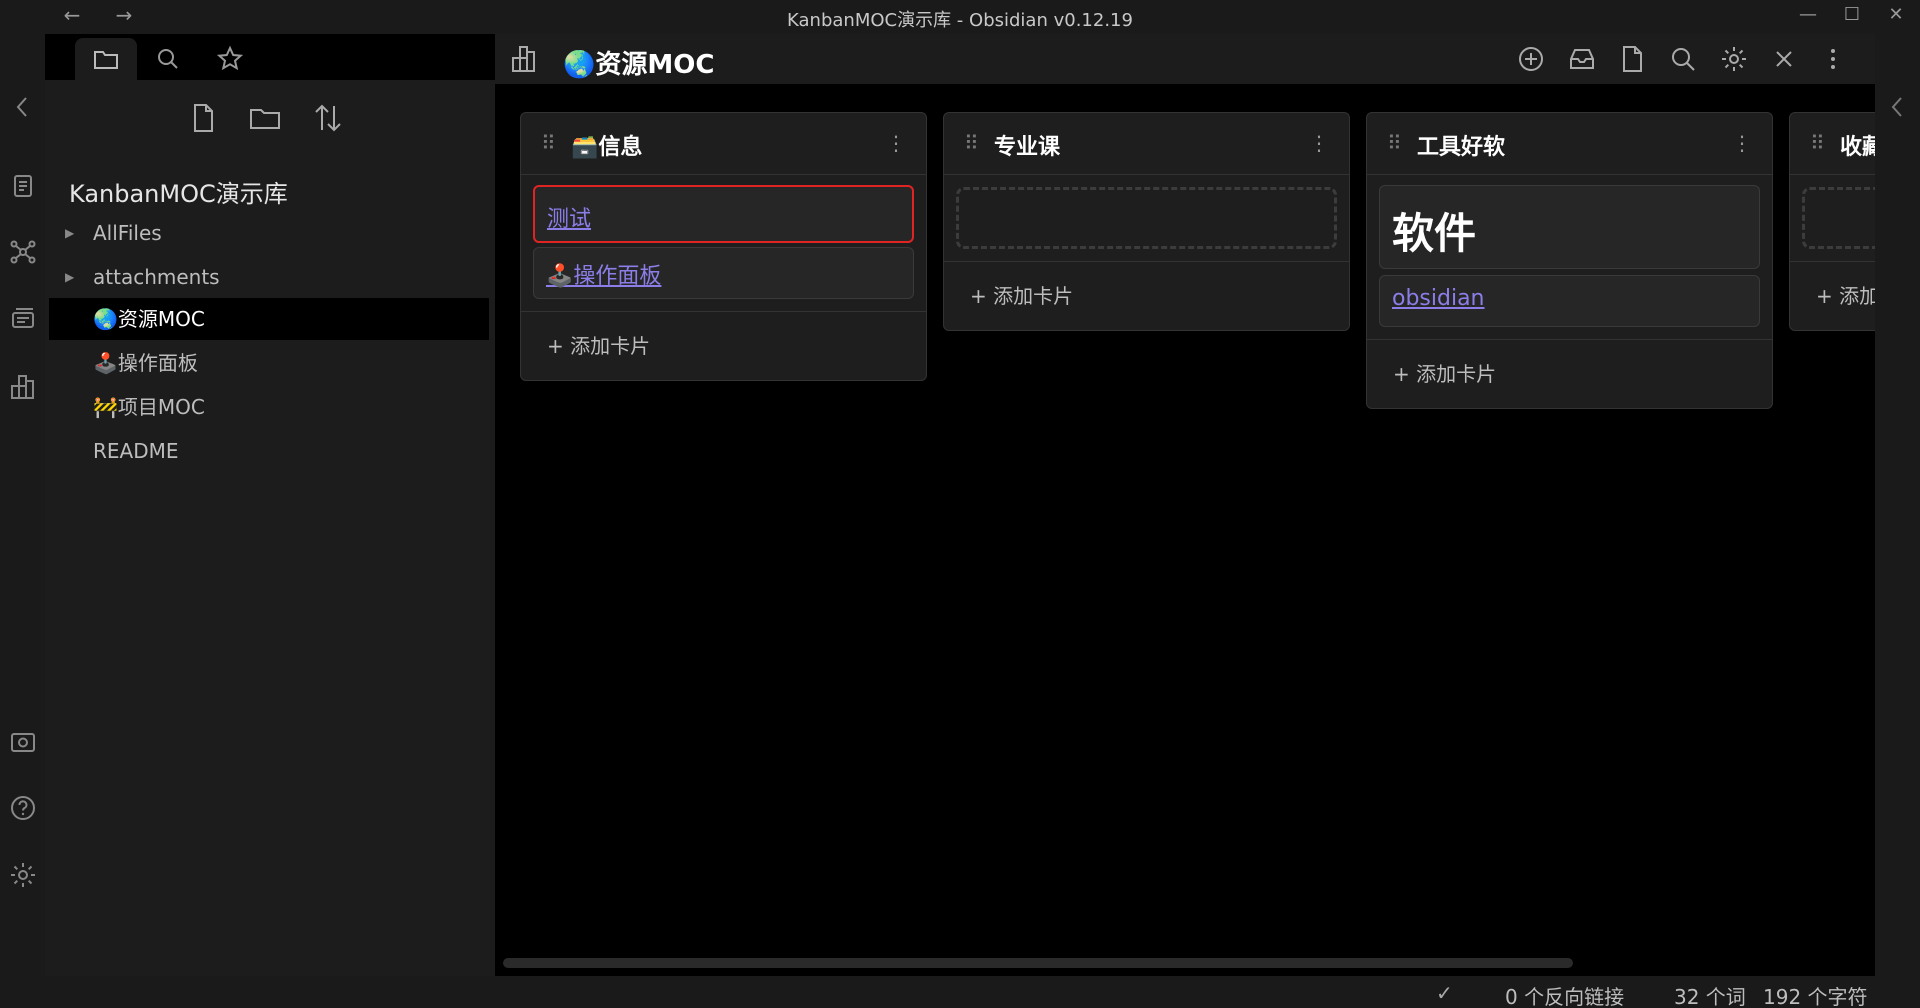 This screenshot has height=1008, width=1920. What do you see at coordinates (1146, 144) in the screenshot?
I see `lane-header: ⠿ 专业课 ⋮` at bounding box center [1146, 144].